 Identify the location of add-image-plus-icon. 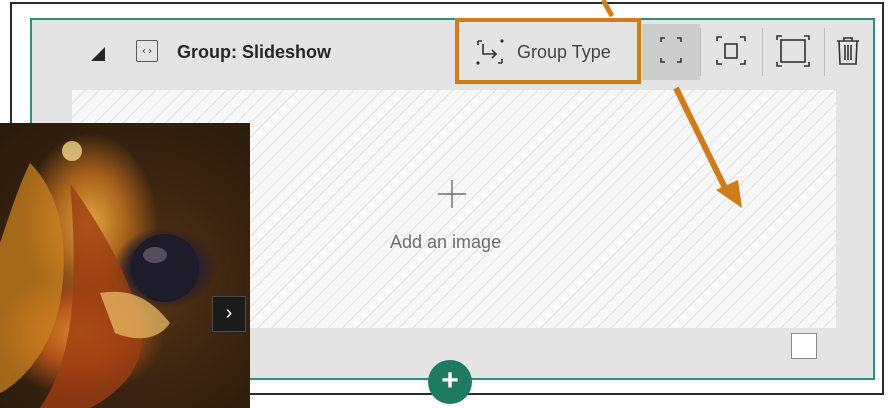
(452, 194).